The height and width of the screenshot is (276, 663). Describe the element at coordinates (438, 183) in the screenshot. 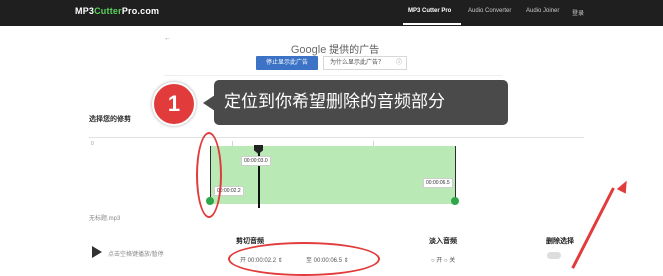

I see `end-time-tag: 00:00:06.5` at that location.